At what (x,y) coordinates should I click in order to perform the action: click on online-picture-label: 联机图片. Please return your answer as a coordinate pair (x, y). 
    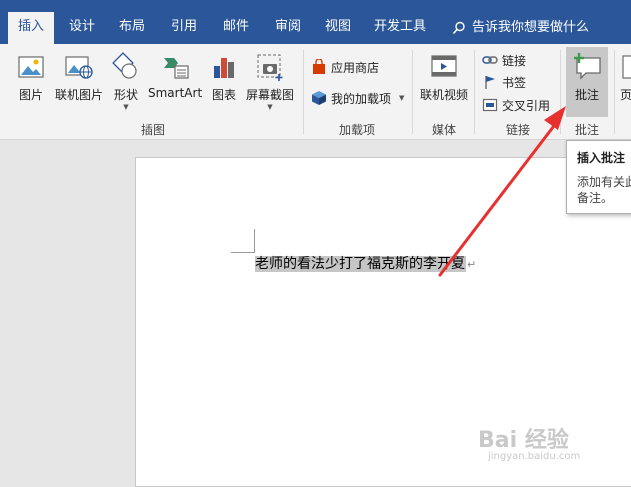
    Looking at the image, I should click on (78, 95).